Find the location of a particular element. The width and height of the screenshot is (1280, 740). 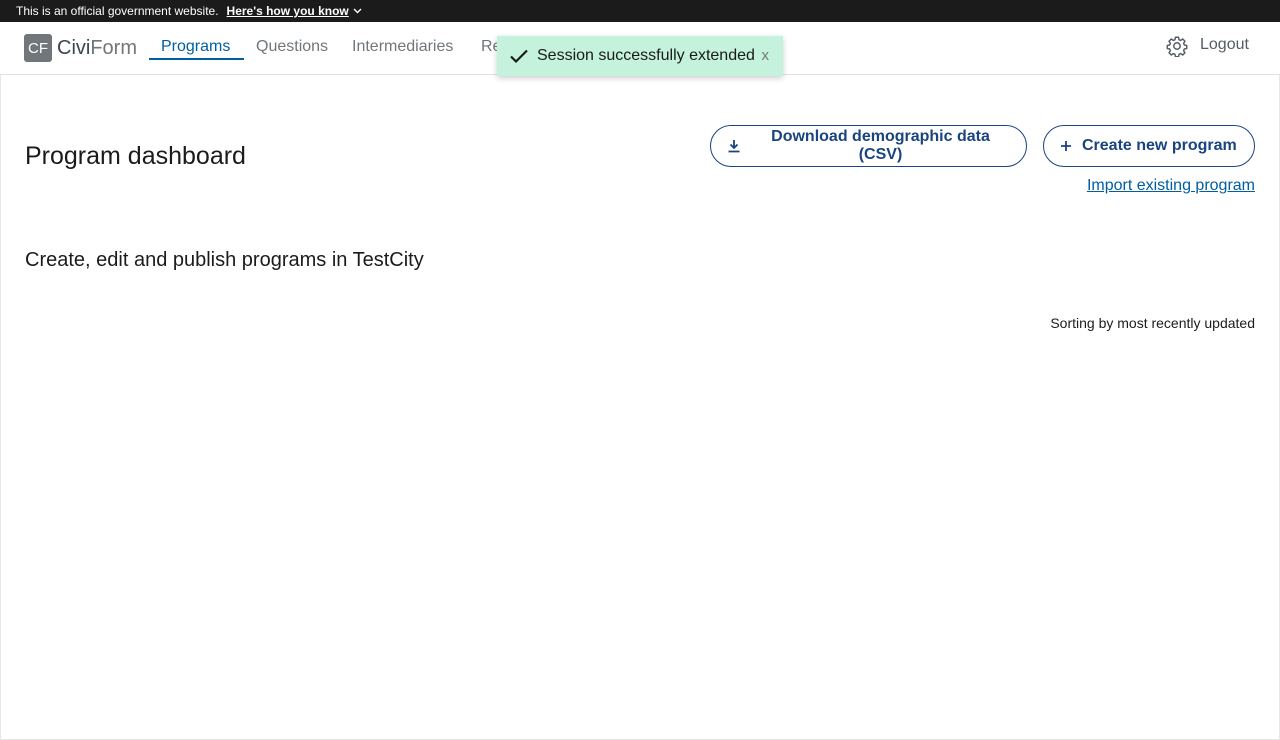

download-demographic-data-button: Download demographic data (CSV) is located at coordinates (868, 146).